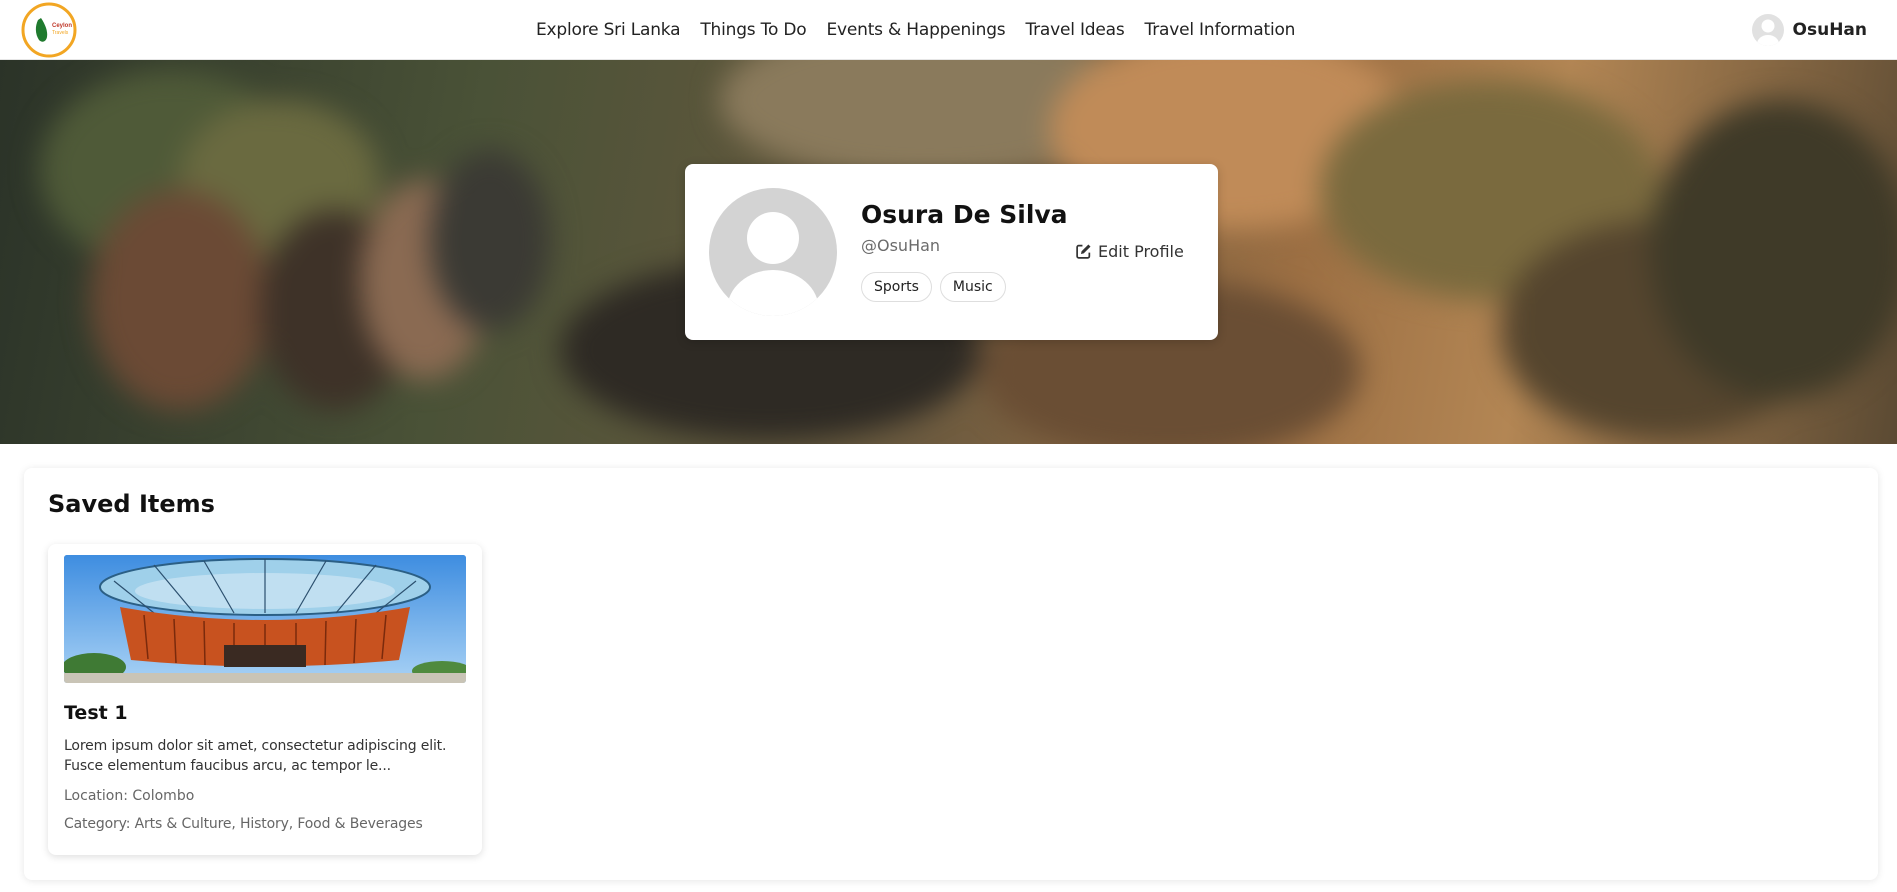 This screenshot has width=1897, height=892. I want to click on edit-profile-button: Edit Profile, so click(1129, 251).